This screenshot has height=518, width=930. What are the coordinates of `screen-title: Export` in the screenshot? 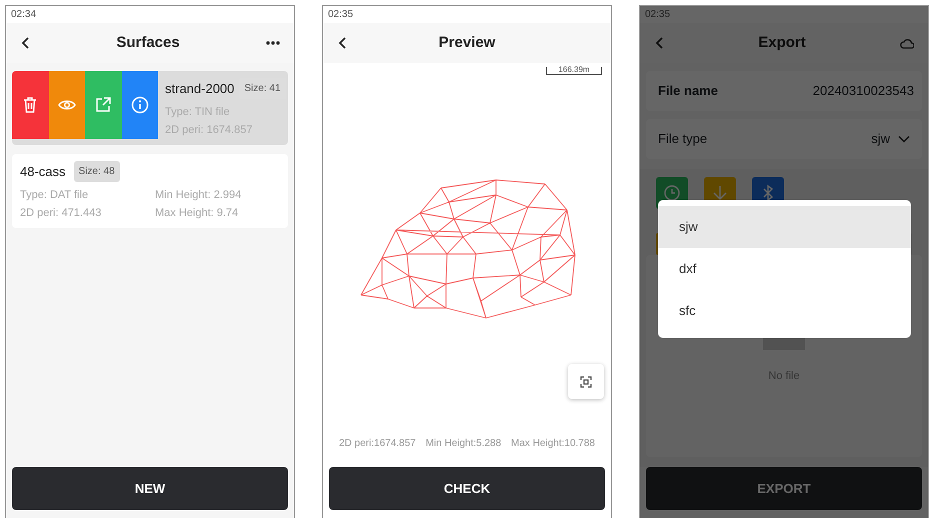 It's located at (782, 42).